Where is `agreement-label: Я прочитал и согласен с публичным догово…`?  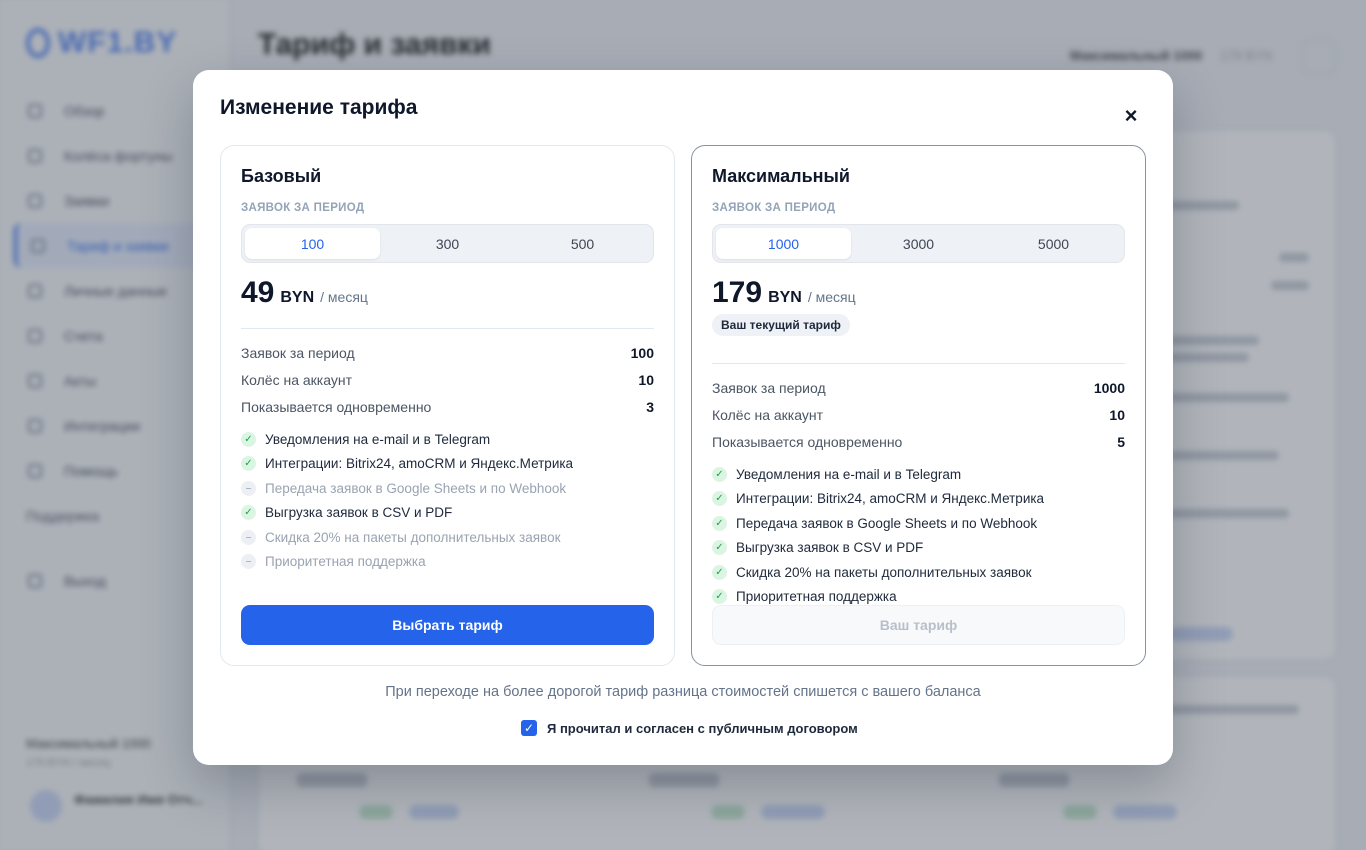
agreement-label: Я прочитал и согласен с публичным догово… is located at coordinates (702, 728).